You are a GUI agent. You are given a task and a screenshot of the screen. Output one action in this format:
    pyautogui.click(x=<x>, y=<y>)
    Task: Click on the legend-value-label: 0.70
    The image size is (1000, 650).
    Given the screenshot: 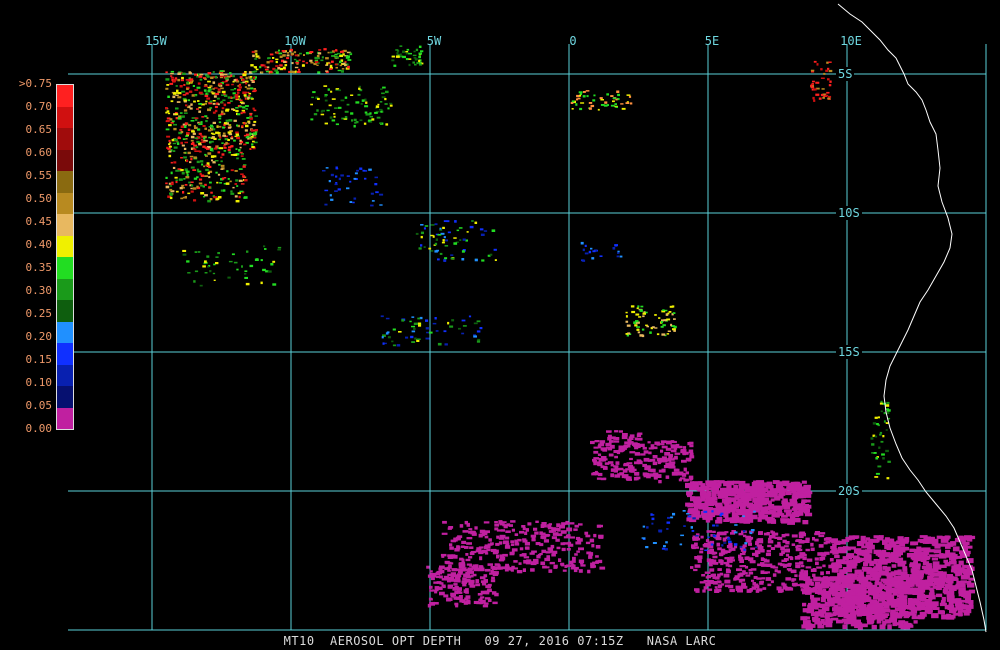 What is the action you would take?
    pyautogui.click(x=39, y=106)
    